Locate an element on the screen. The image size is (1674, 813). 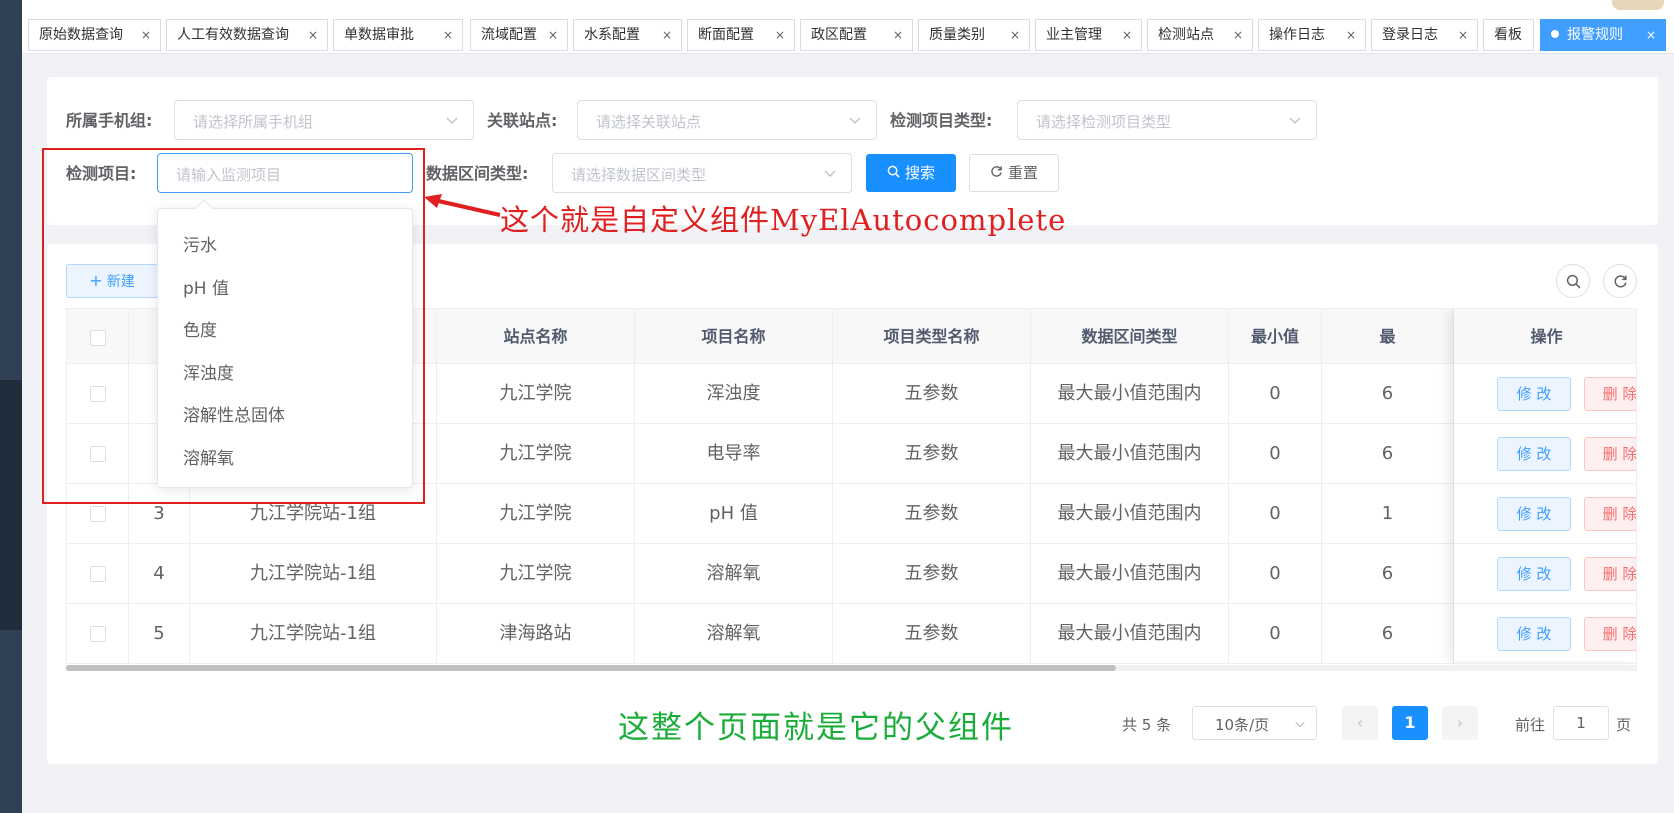
tab-tag: 质量类别 × is located at coordinates (974, 35).